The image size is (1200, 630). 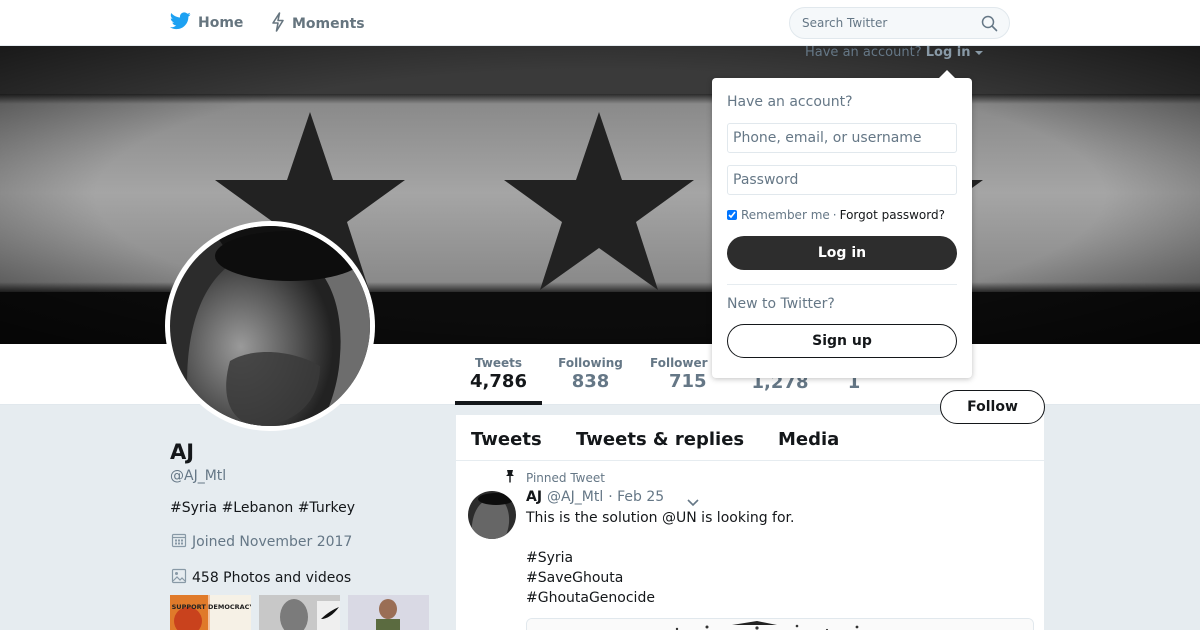 I want to click on profile-joined: Joined November 2017, so click(x=261, y=542).